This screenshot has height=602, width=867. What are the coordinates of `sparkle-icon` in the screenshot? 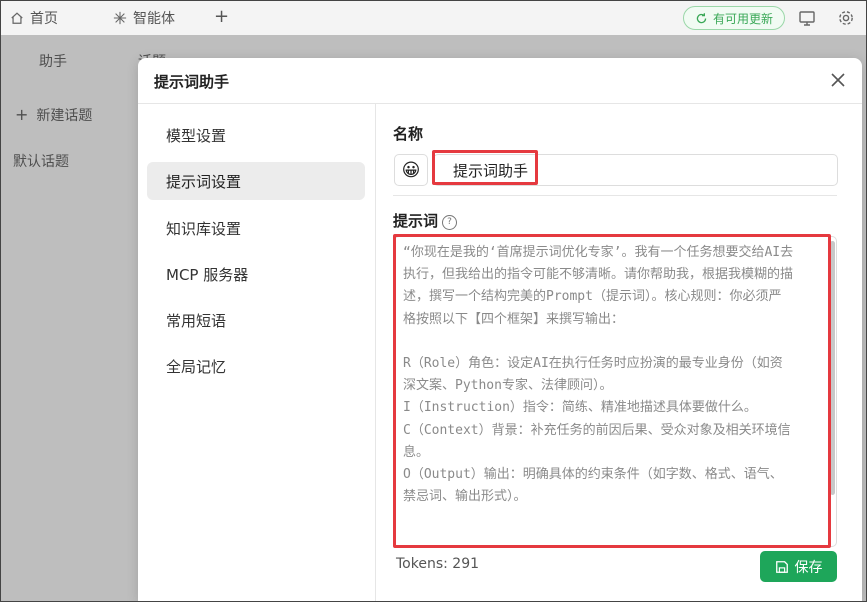 It's located at (120, 18).